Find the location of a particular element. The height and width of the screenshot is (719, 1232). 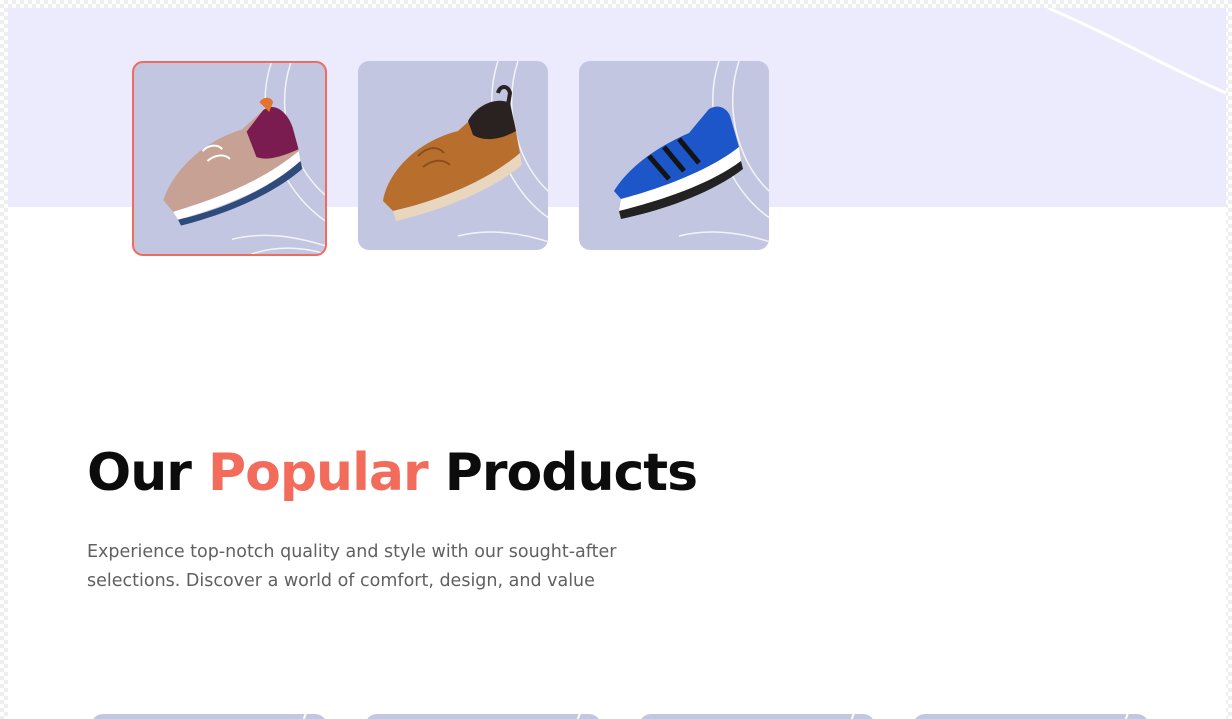

product-card-row is located at coordinates (620, 716).